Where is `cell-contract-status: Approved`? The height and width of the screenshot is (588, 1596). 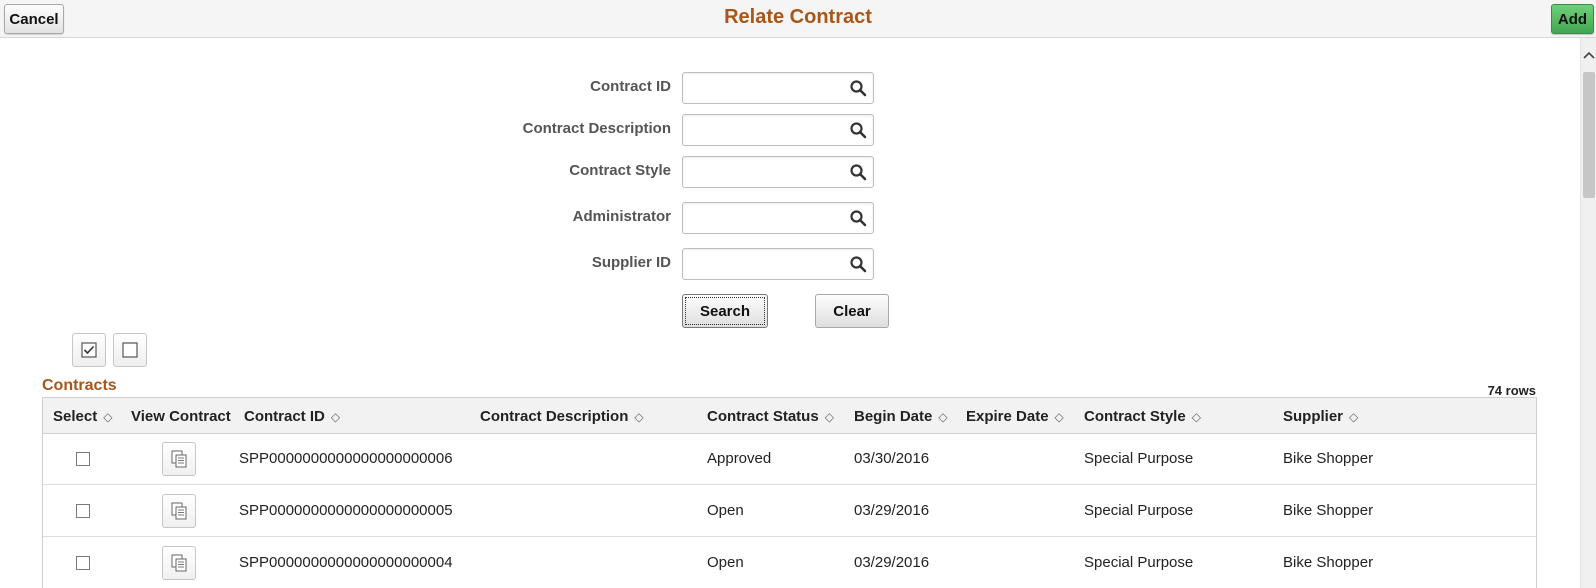
cell-contract-status: Approved is located at coordinates (739, 458).